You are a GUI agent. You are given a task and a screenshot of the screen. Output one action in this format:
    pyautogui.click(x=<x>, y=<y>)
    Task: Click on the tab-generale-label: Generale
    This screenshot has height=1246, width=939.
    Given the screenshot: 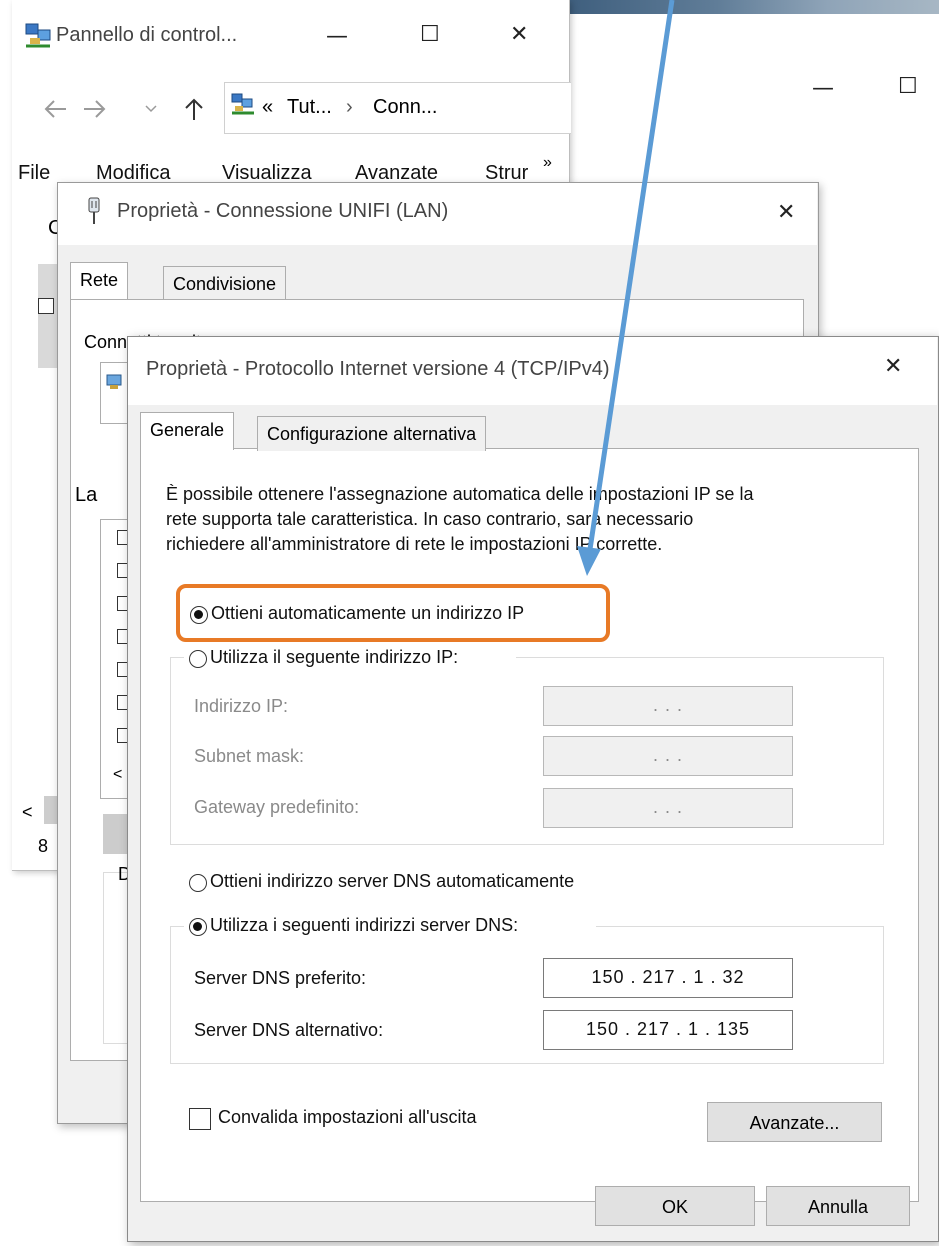 What is the action you would take?
    pyautogui.click(x=187, y=430)
    